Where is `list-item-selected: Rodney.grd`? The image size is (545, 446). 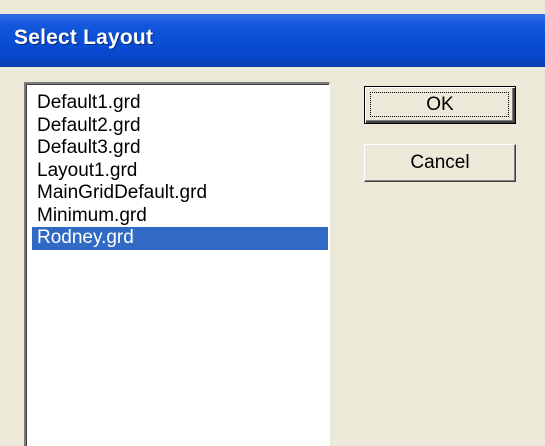 list-item-selected: Rodney.grd is located at coordinates (180, 238).